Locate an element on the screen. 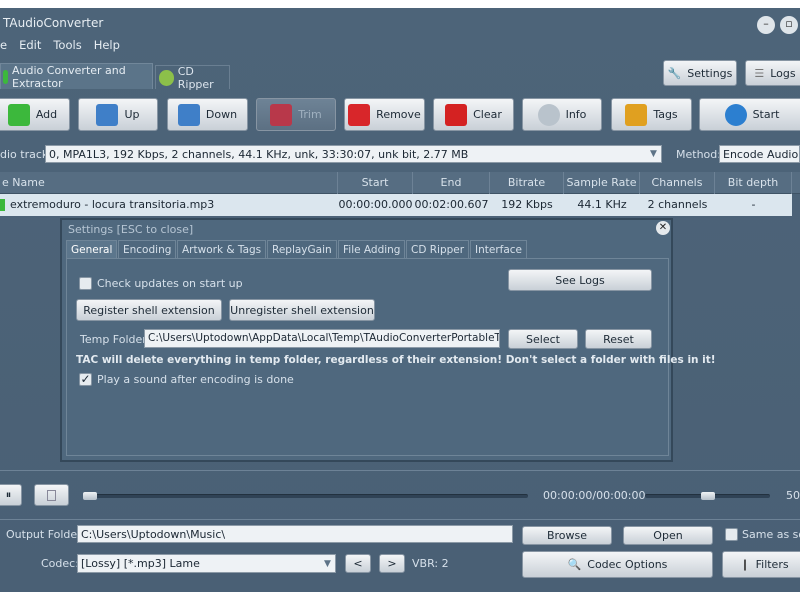  play-sound-label: Play a sound after encoding is done is located at coordinates (195, 379).